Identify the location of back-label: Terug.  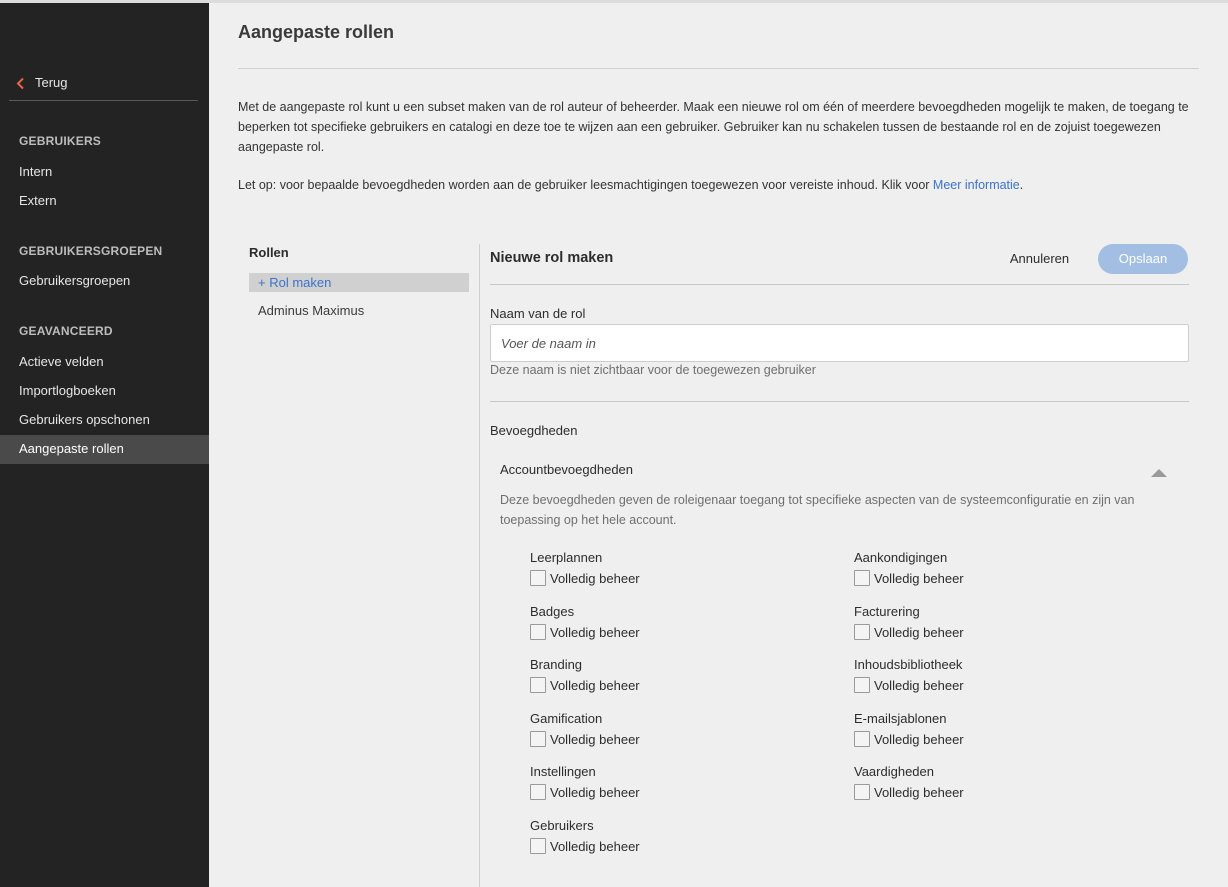
(51, 82).